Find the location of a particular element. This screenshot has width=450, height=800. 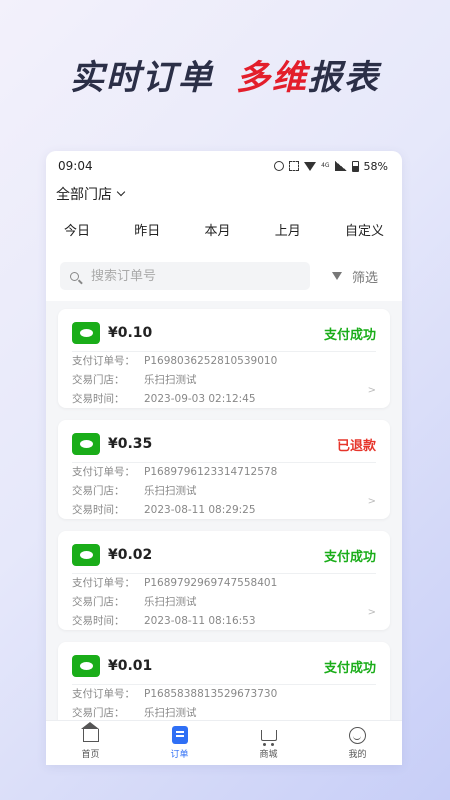

store-selector-label: 全部门店 is located at coordinates (84, 195).